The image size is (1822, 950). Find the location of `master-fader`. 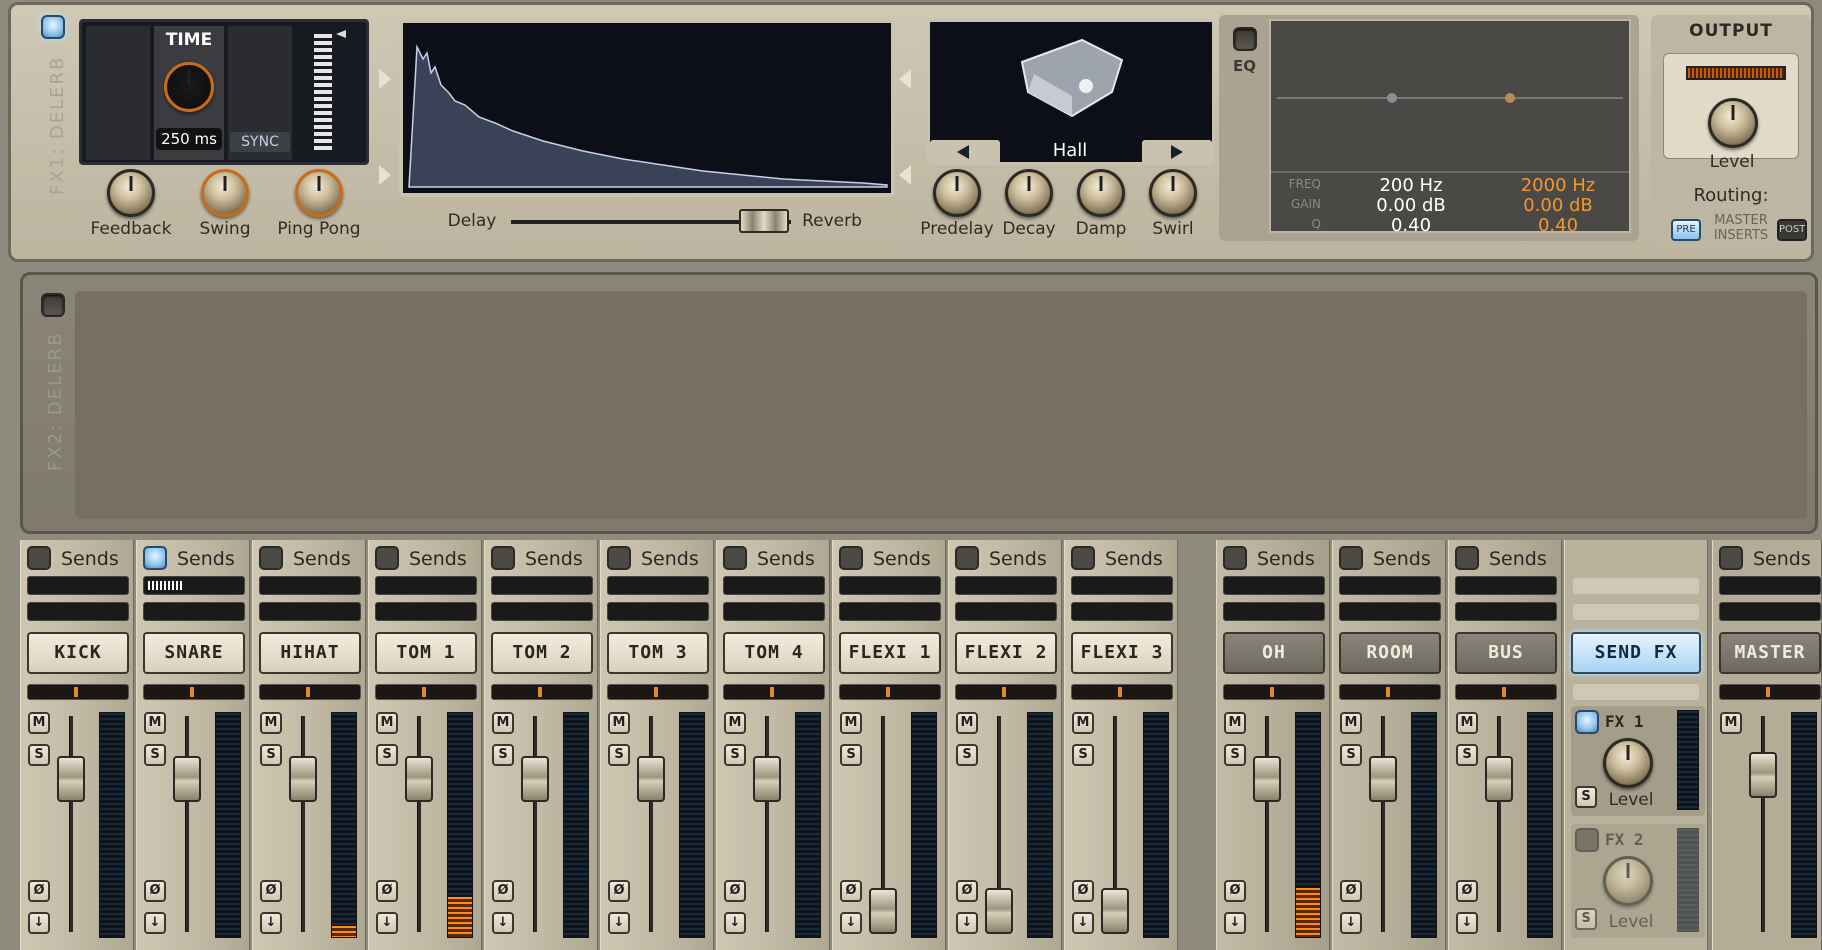

master-fader is located at coordinates (1763, 775).